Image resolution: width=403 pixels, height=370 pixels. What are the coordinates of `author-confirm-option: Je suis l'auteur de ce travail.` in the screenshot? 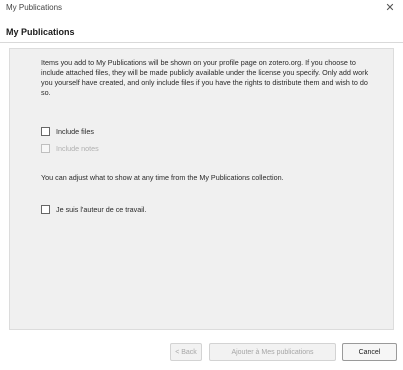 It's located at (93, 209).